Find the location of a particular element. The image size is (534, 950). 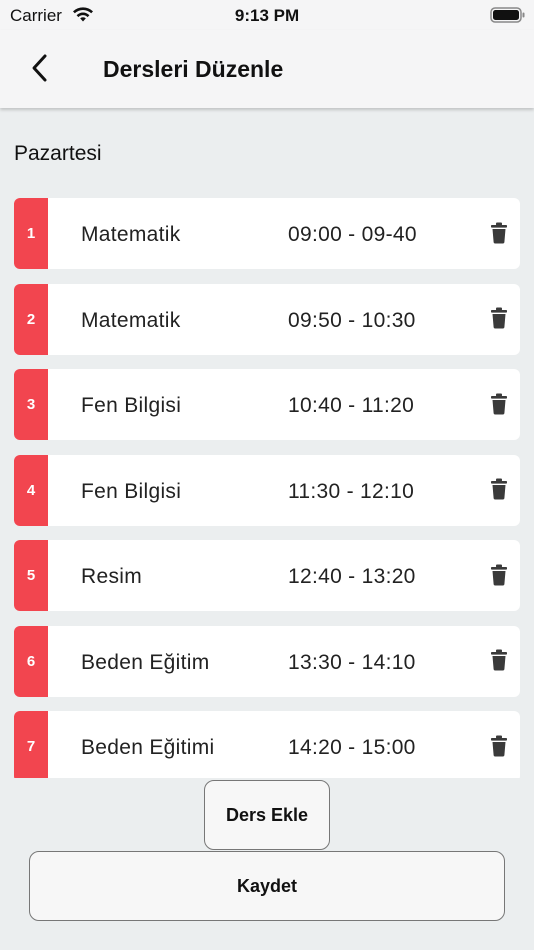

chevron-left-icon is located at coordinates (40, 70).